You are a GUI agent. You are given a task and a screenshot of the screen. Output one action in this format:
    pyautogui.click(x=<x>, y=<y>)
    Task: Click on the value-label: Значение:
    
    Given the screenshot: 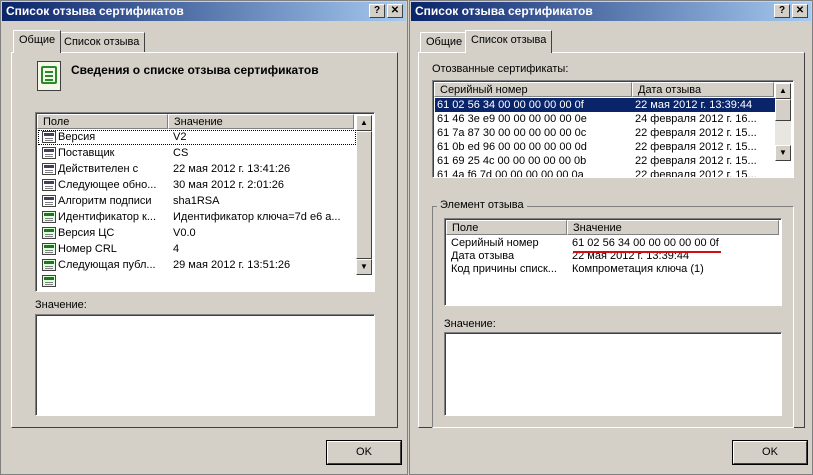 What is the action you would take?
    pyautogui.click(x=61, y=305)
    